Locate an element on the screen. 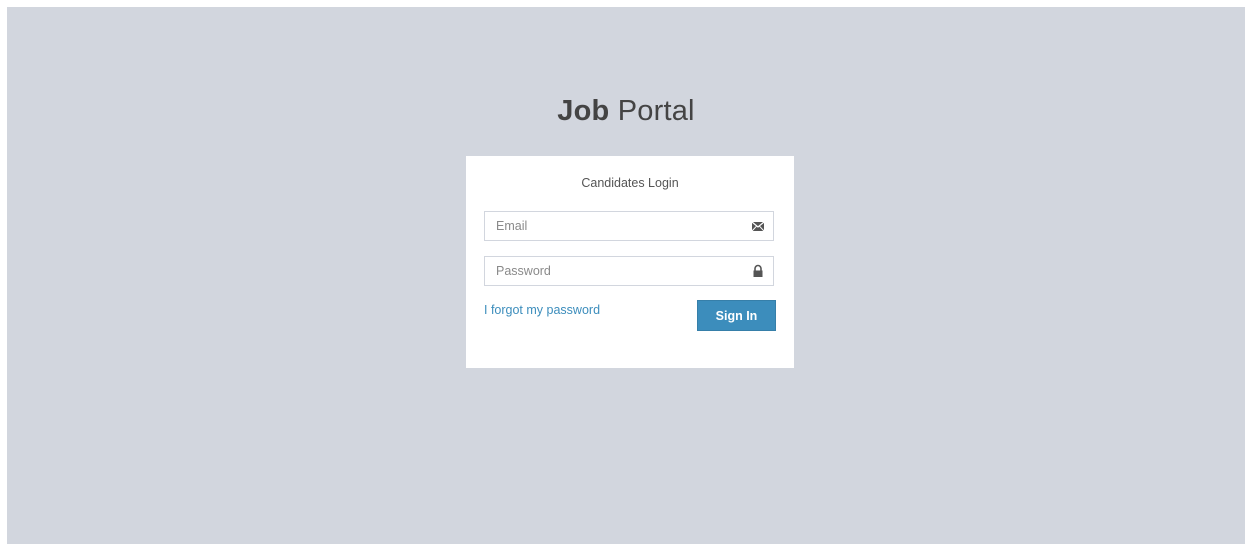  password-input is located at coordinates (615, 271).